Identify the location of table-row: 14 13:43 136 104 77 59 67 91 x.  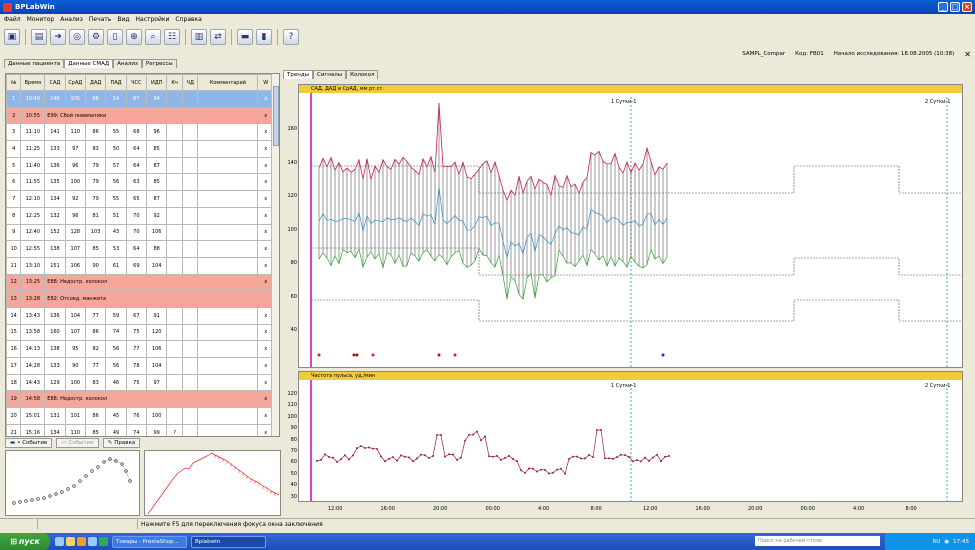
(140, 315).